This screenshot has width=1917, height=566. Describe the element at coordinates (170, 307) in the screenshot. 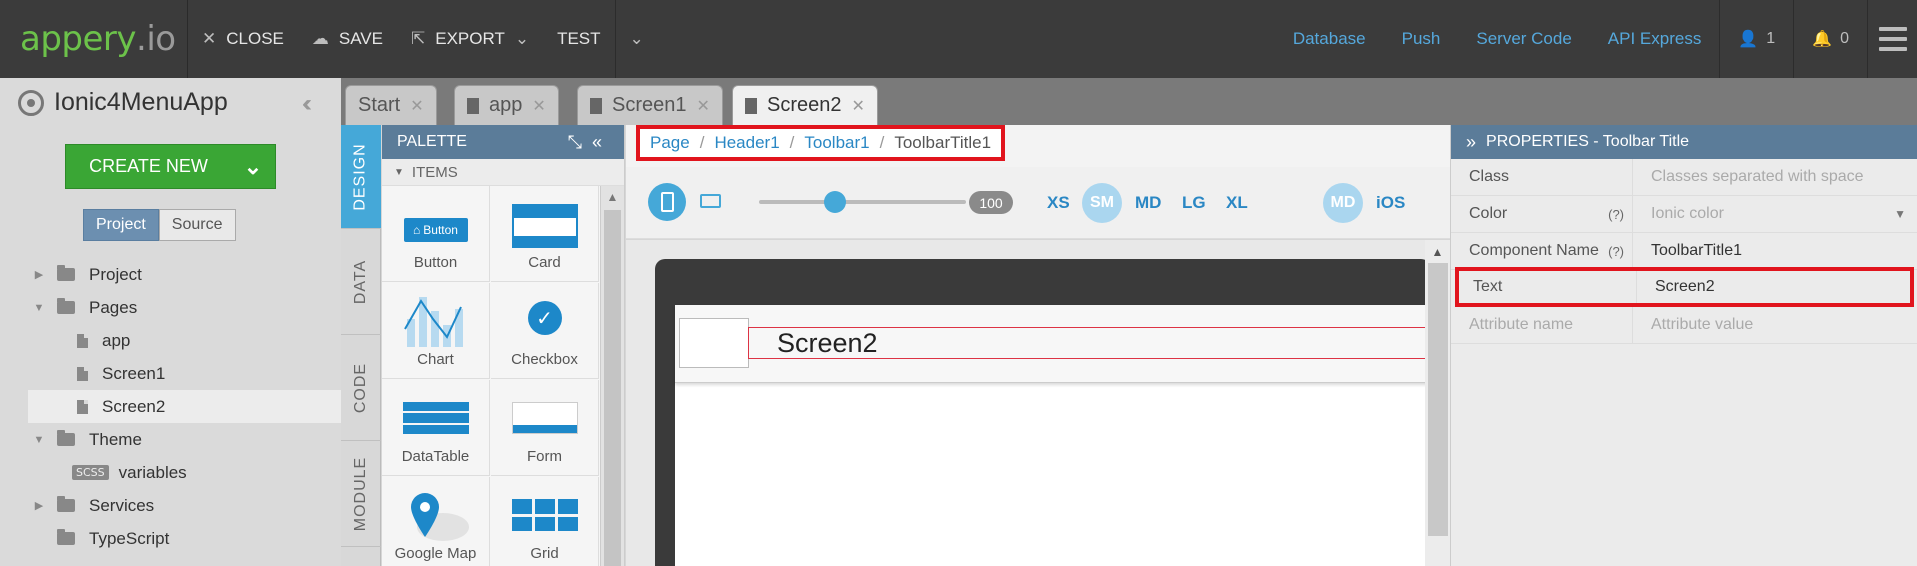

I see `tree-item-pages: ▼ Pages` at that location.